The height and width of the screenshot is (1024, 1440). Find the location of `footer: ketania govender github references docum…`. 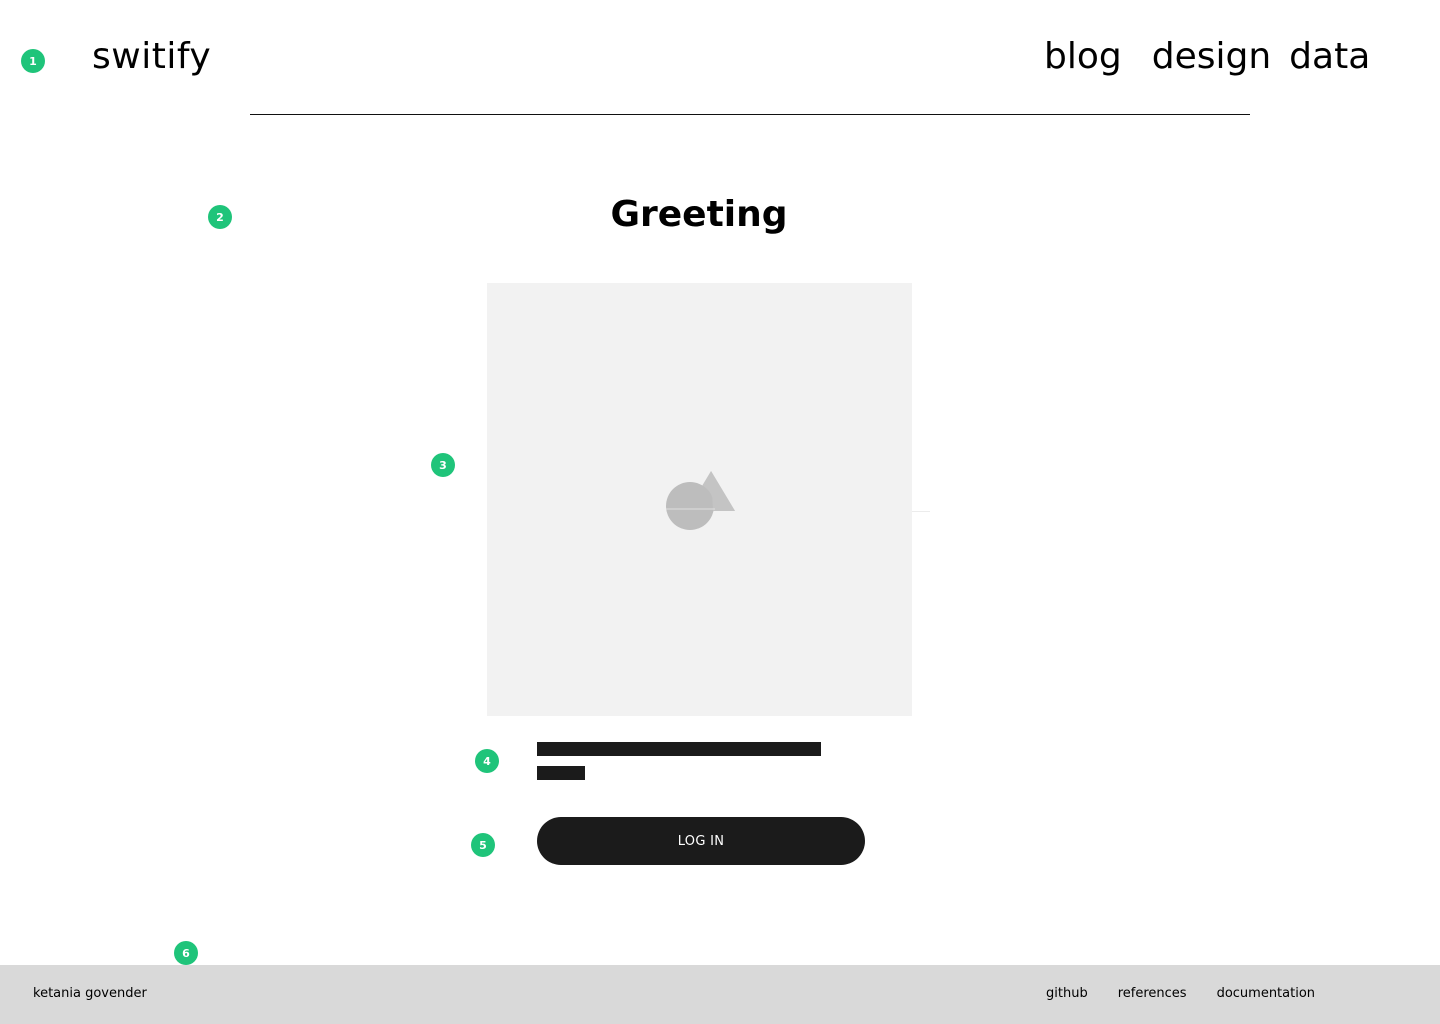

footer: ketania govender github references docum… is located at coordinates (720, 994).